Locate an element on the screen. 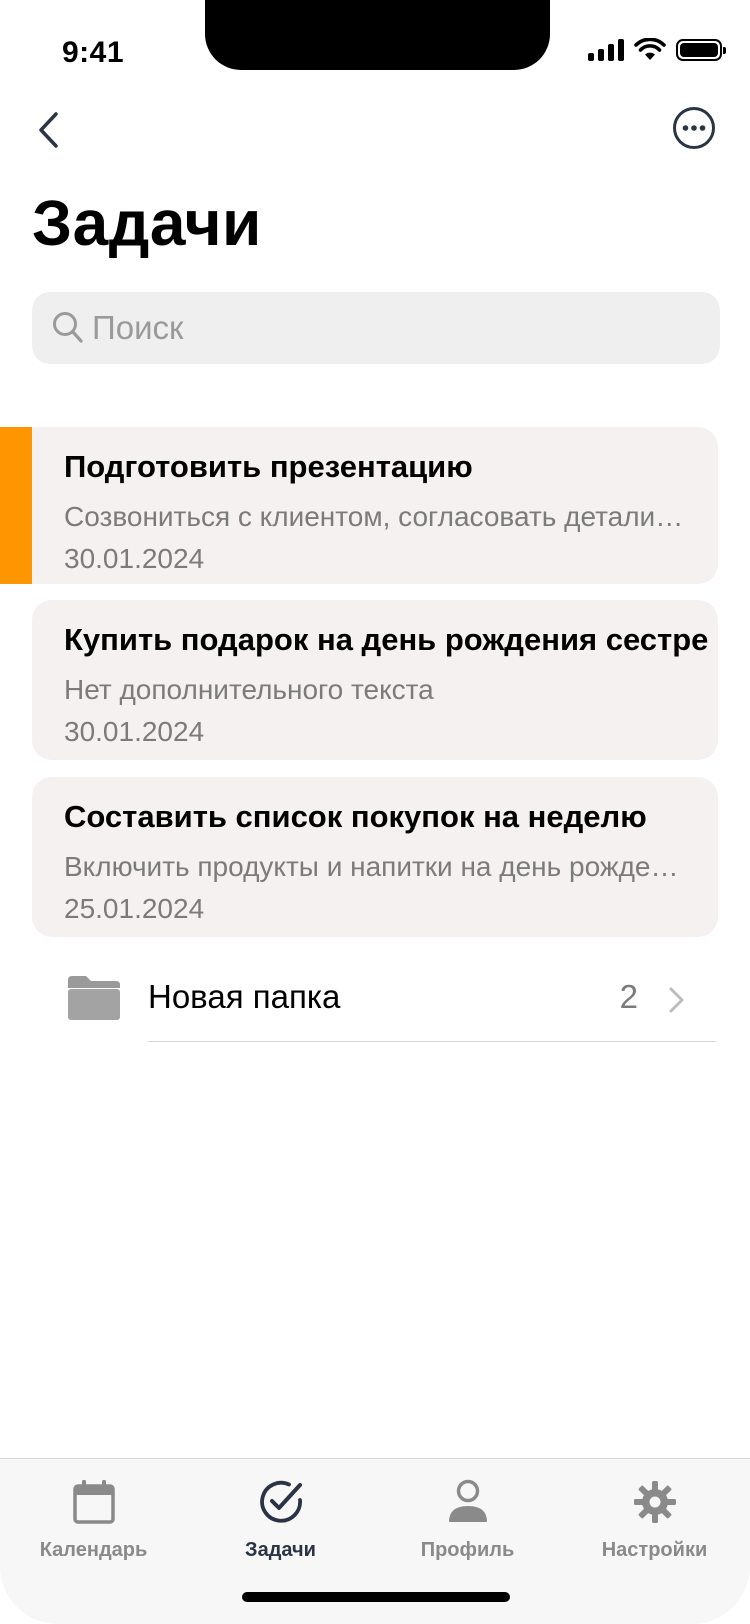 The image size is (750, 1624). task-title: Составить список покупок на неделю is located at coordinates (355, 816).